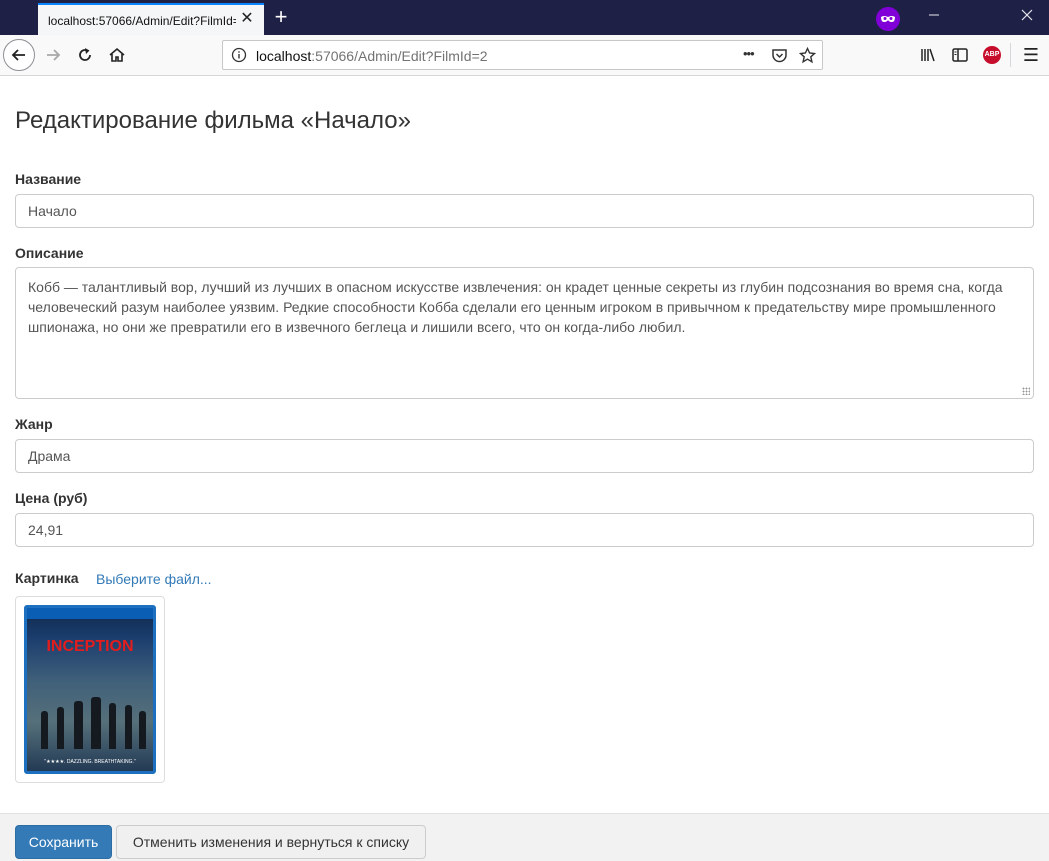 The height and width of the screenshot is (861, 1049). Describe the element at coordinates (888, 19) in the screenshot. I see `private-mask-icon` at that location.